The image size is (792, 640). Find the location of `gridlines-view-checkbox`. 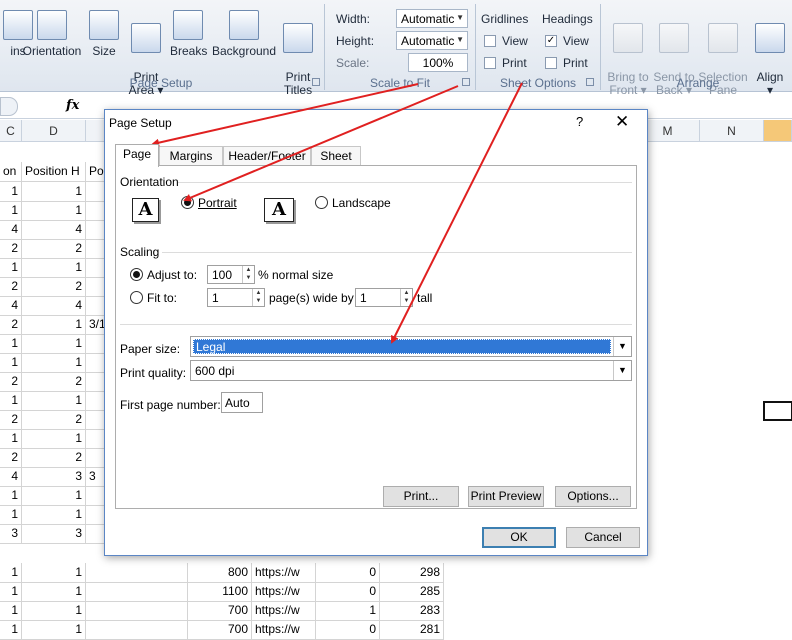

gridlines-view-checkbox is located at coordinates (490, 41).